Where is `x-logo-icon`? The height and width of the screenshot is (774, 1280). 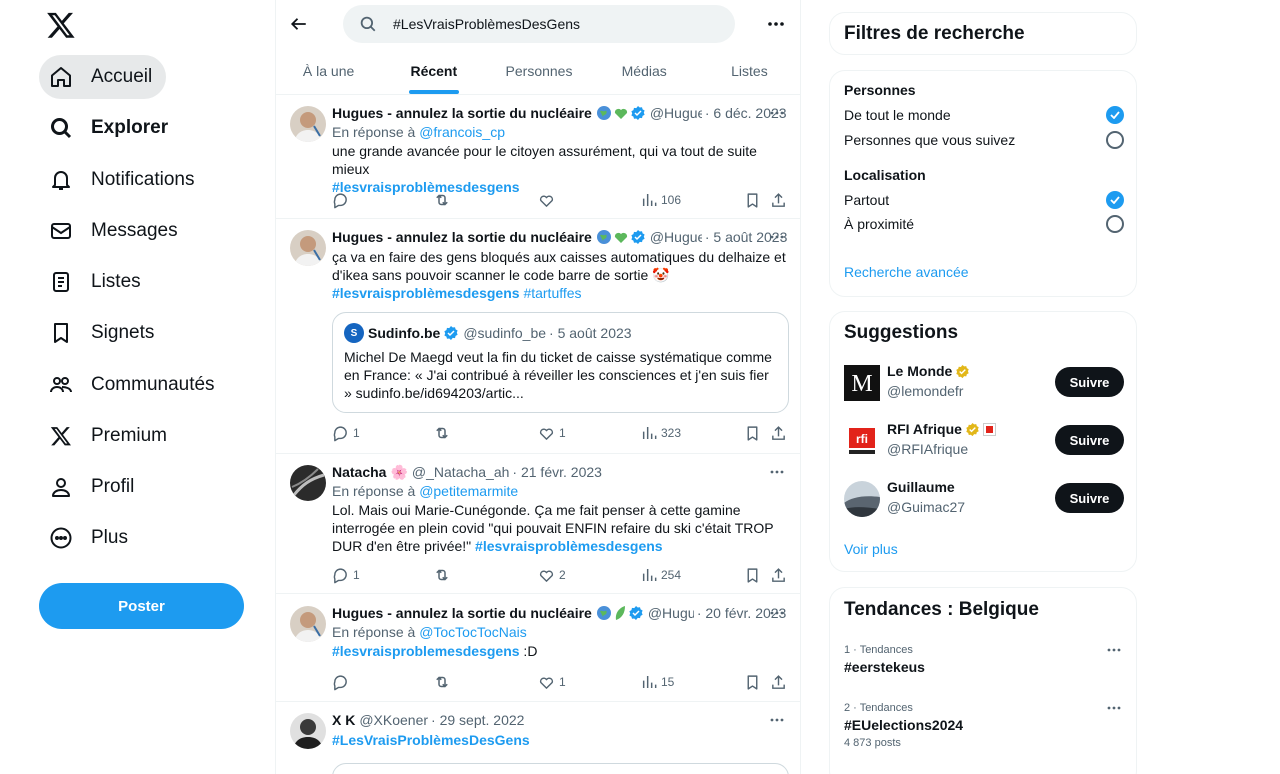
x-logo-icon is located at coordinates (61, 25).